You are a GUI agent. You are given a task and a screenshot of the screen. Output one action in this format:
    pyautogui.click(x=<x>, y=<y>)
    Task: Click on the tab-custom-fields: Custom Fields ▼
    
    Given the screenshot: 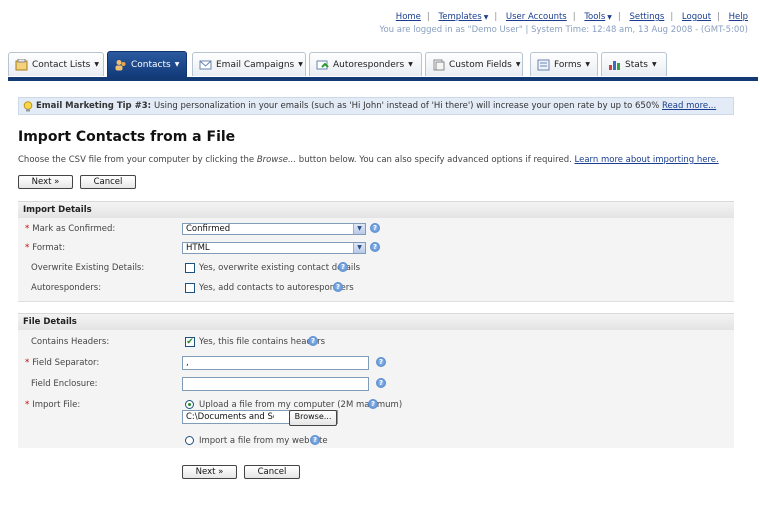 What is the action you would take?
    pyautogui.click(x=474, y=64)
    